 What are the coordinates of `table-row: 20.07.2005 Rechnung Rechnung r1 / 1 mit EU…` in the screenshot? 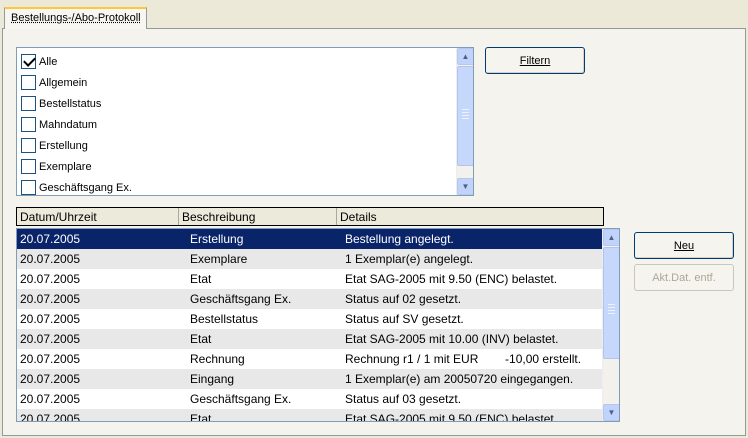 It's located at (310, 359).